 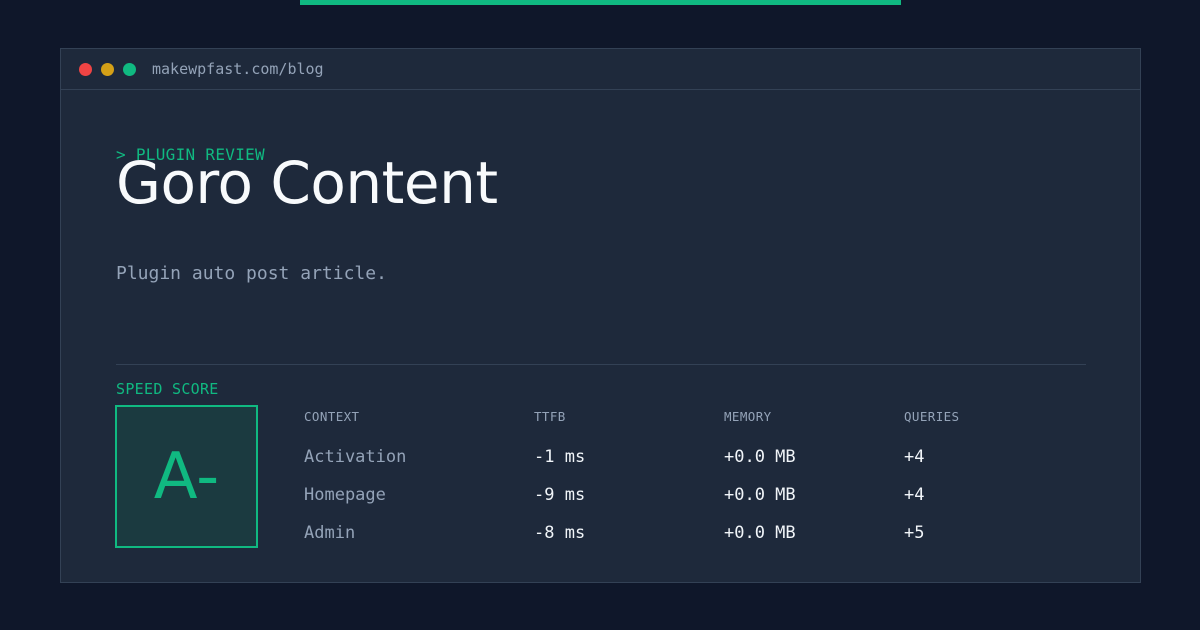 What do you see at coordinates (550, 416) in the screenshot?
I see `column-header-ttfb: TTFB` at bounding box center [550, 416].